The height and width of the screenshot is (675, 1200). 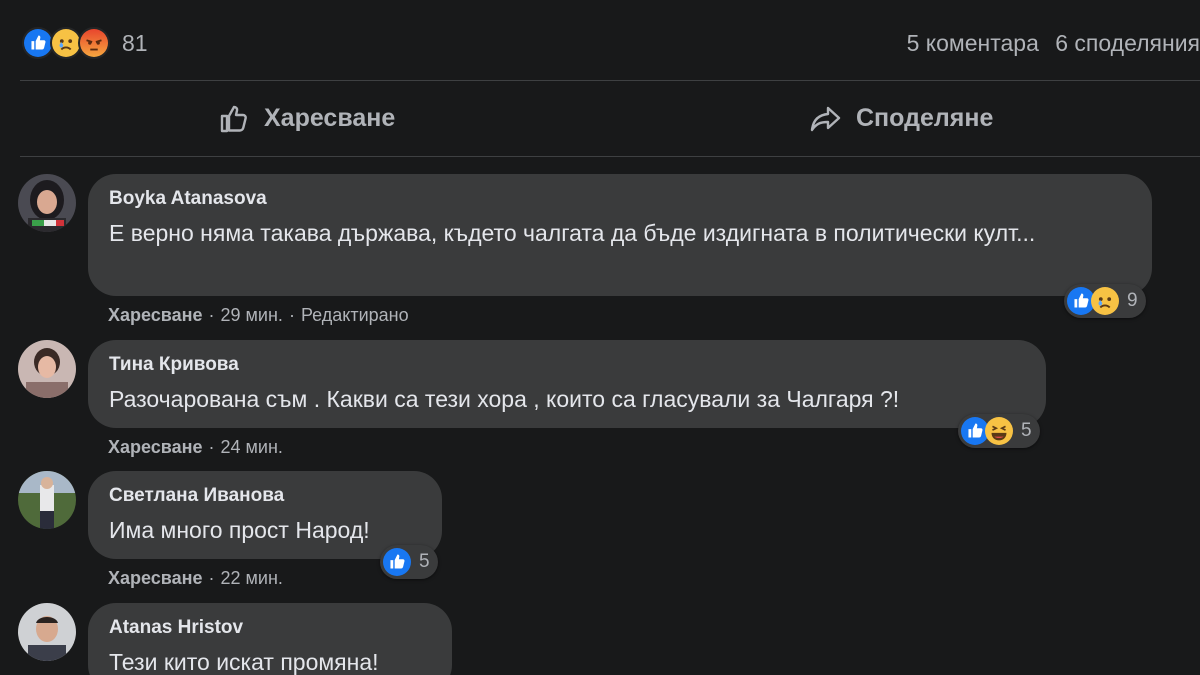 What do you see at coordinates (566, 365) in the screenshot?
I see `comment-author: Тина Кривова` at bounding box center [566, 365].